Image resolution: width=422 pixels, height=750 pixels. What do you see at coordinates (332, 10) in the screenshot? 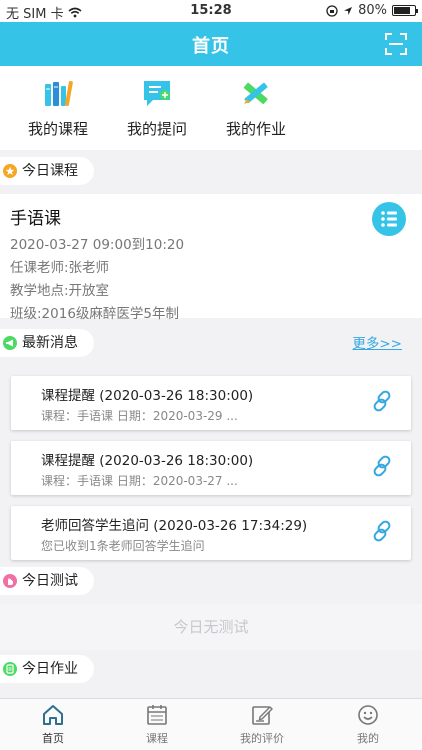
I see `orientation-lock-icon` at bounding box center [332, 10].